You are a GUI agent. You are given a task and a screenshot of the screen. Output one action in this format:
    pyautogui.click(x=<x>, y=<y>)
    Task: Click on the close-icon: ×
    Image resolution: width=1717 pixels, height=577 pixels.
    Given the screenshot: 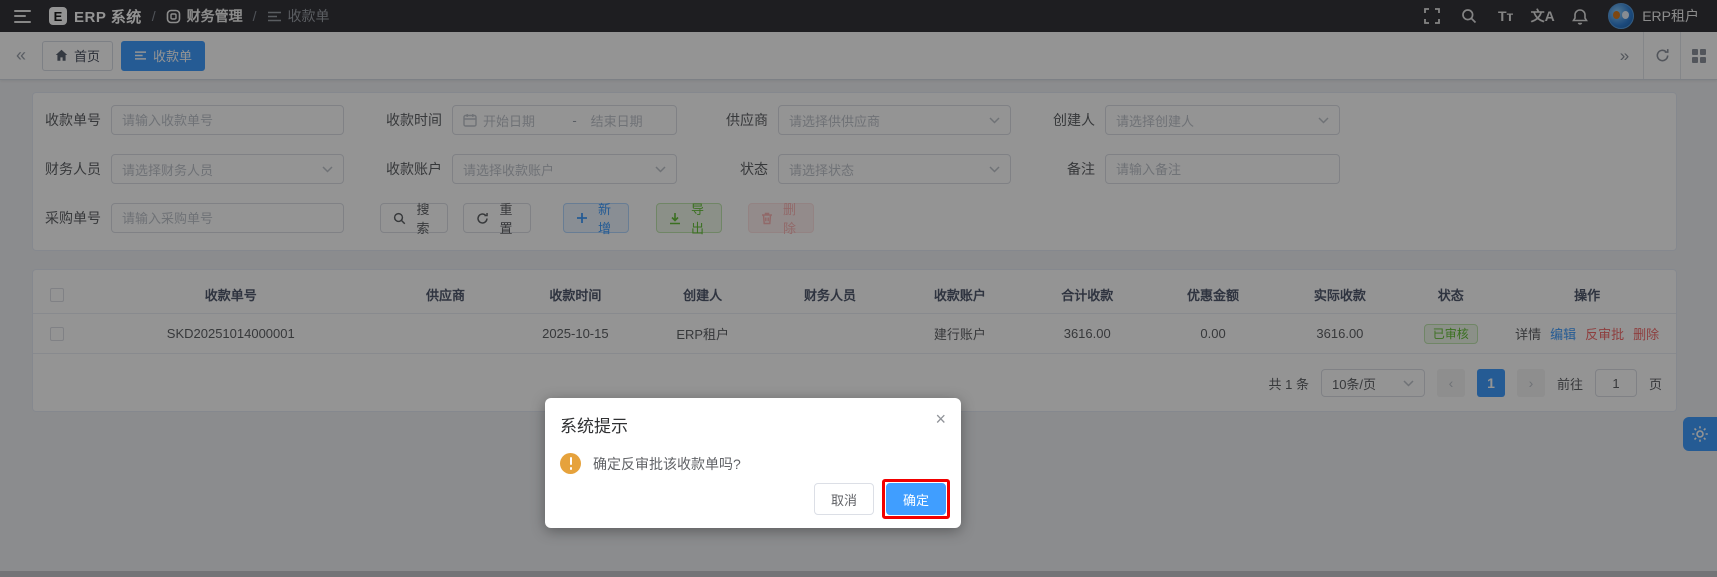 What is the action you would take?
    pyautogui.click(x=940, y=419)
    